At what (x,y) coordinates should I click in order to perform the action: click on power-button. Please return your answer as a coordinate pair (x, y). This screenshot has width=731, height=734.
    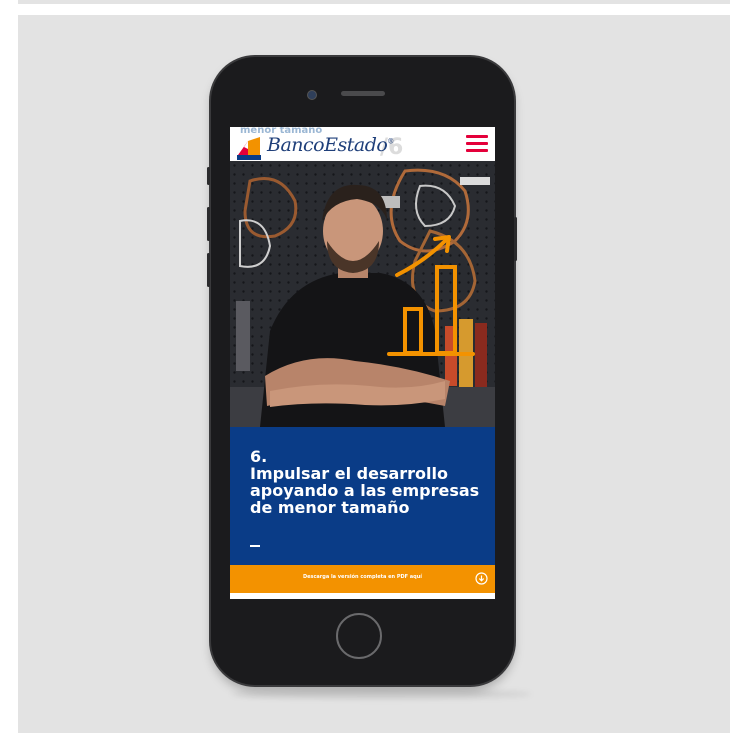
    Looking at the image, I should click on (515, 239).